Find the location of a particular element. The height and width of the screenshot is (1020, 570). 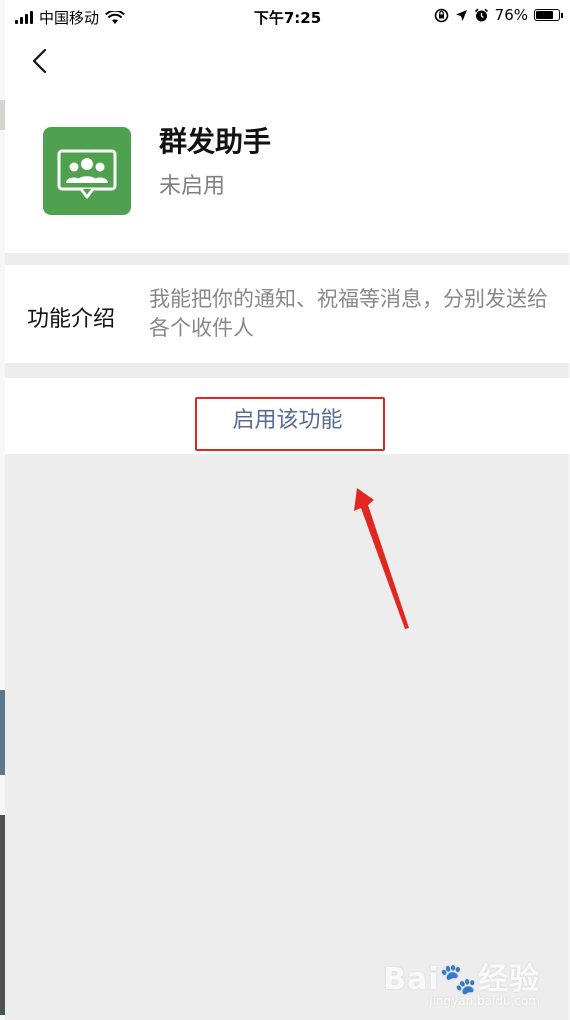

watermark-brand-cn: 经验 is located at coordinates (509, 979).